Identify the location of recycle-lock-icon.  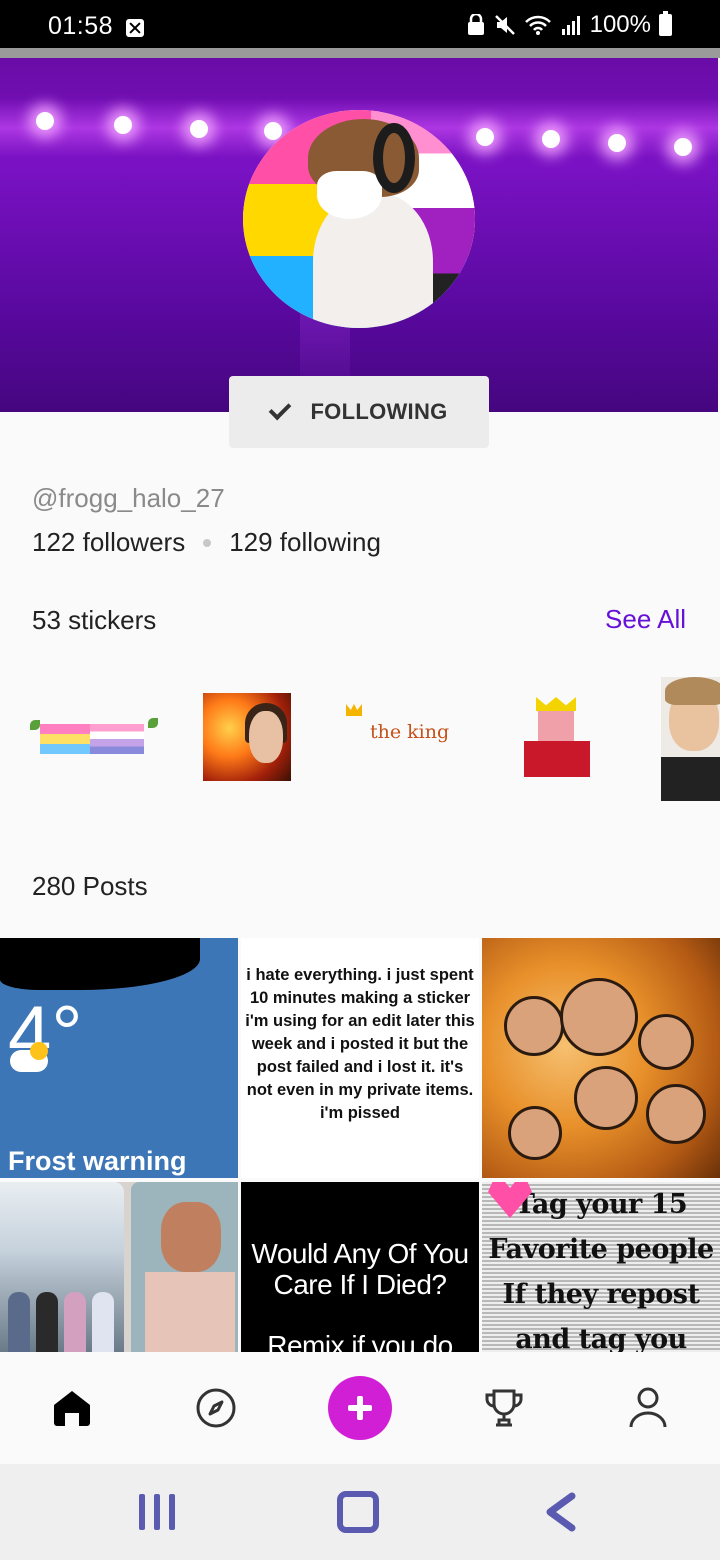
(475, 24).